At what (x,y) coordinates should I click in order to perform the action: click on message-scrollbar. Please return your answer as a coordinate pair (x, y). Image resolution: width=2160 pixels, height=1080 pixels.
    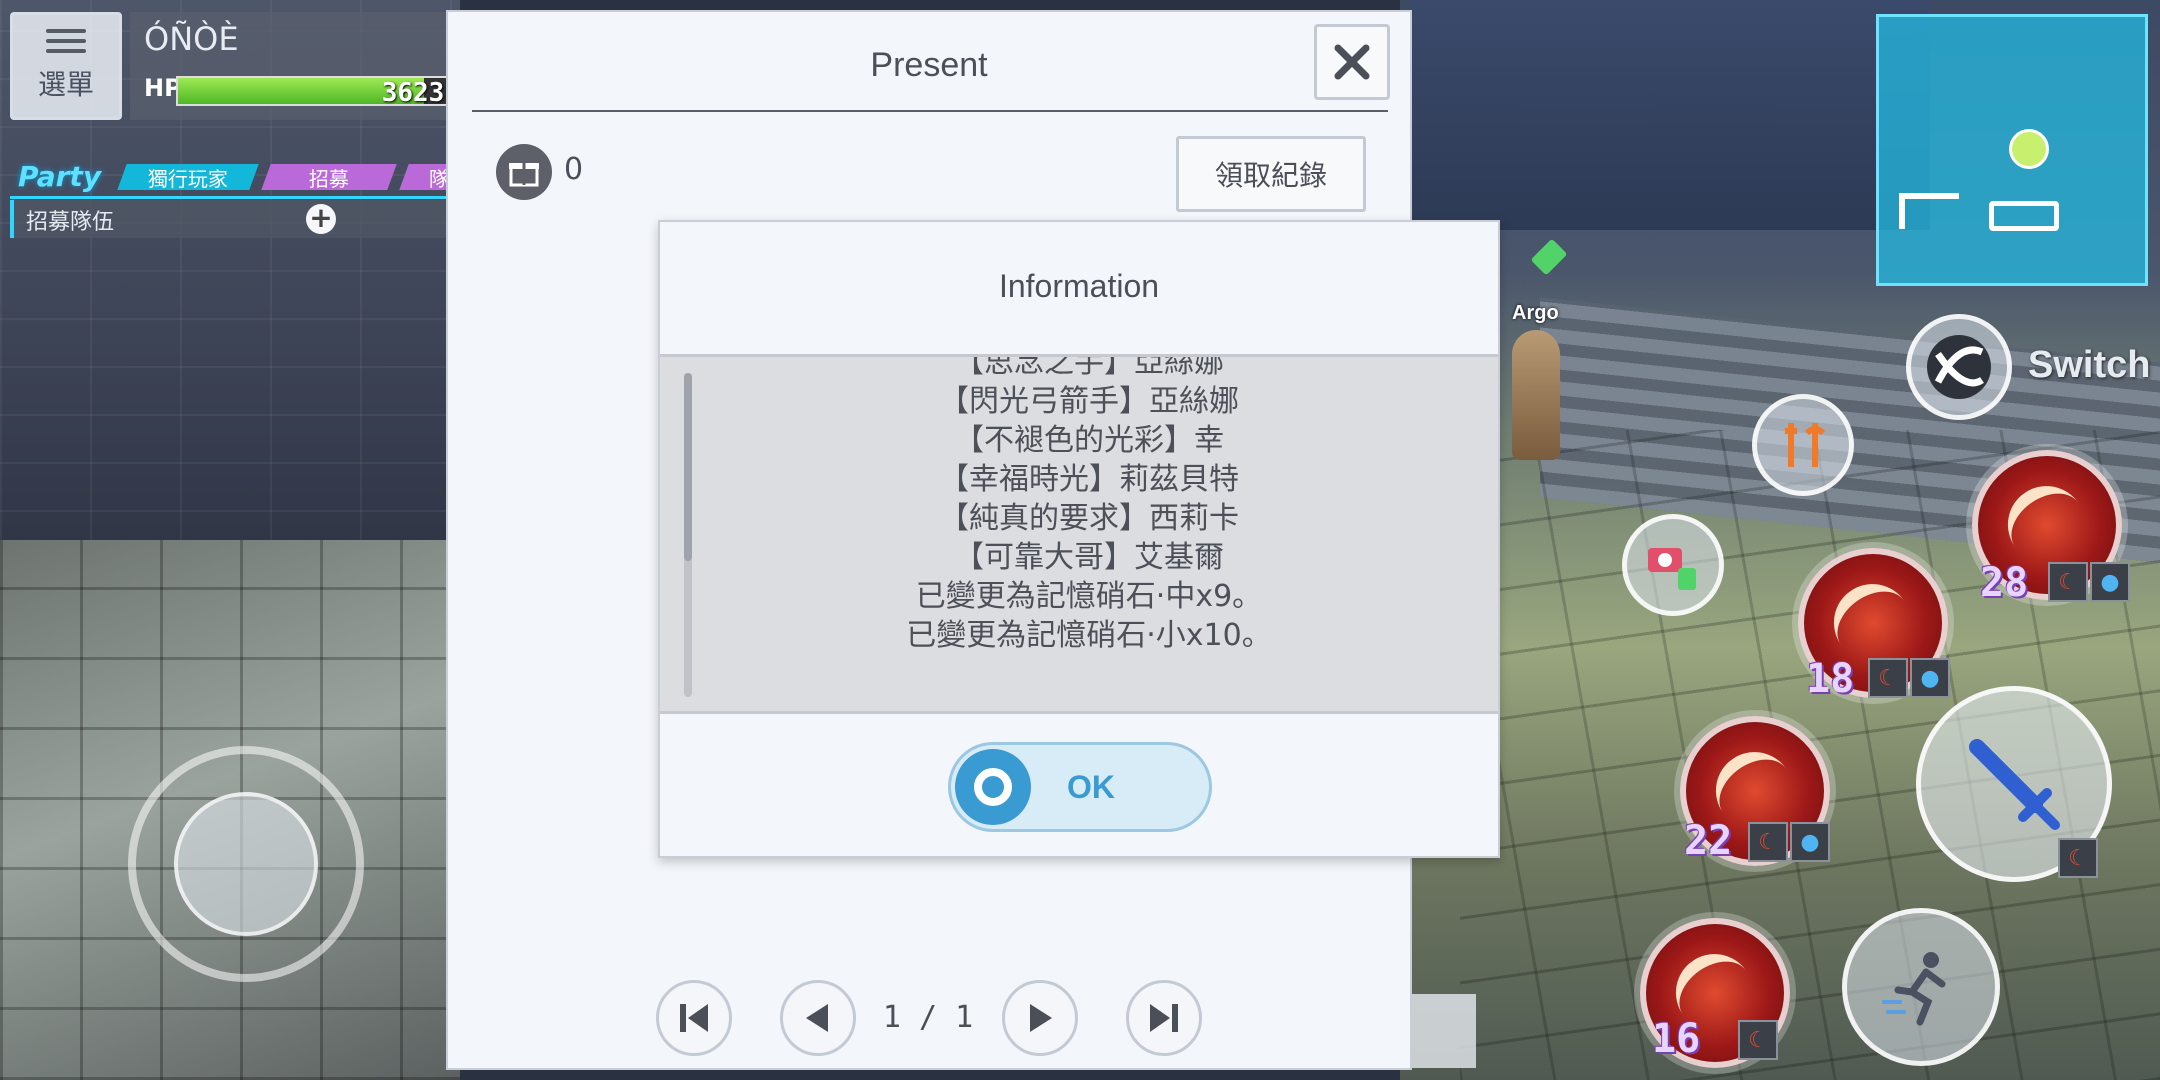
    Looking at the image, I should click on (688, 535).